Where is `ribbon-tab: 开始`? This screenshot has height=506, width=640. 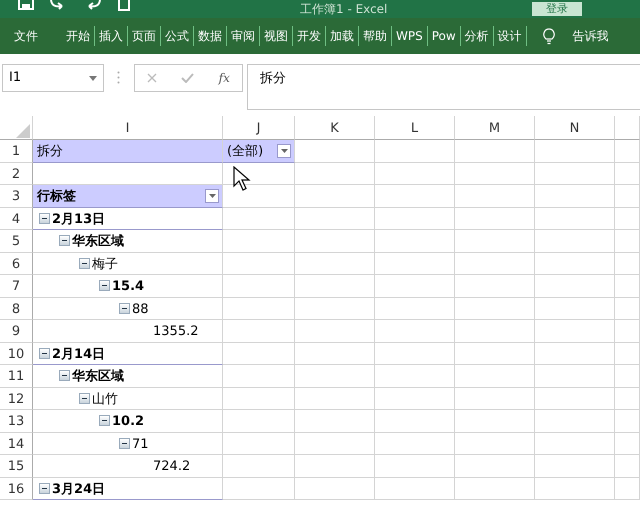
ribbon-tab: 开始 is located at coordinates (78, 36).